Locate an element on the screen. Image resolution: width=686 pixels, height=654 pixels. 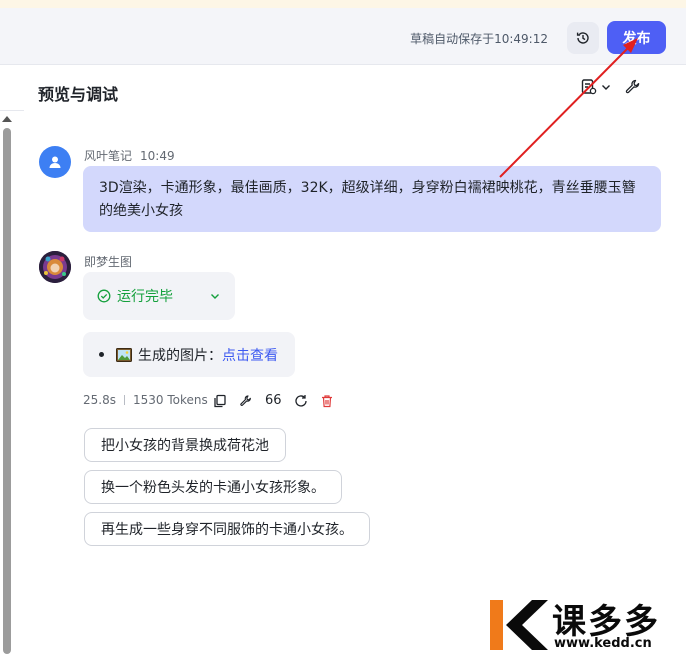
delete-icon is located at coordinates (327, 401).